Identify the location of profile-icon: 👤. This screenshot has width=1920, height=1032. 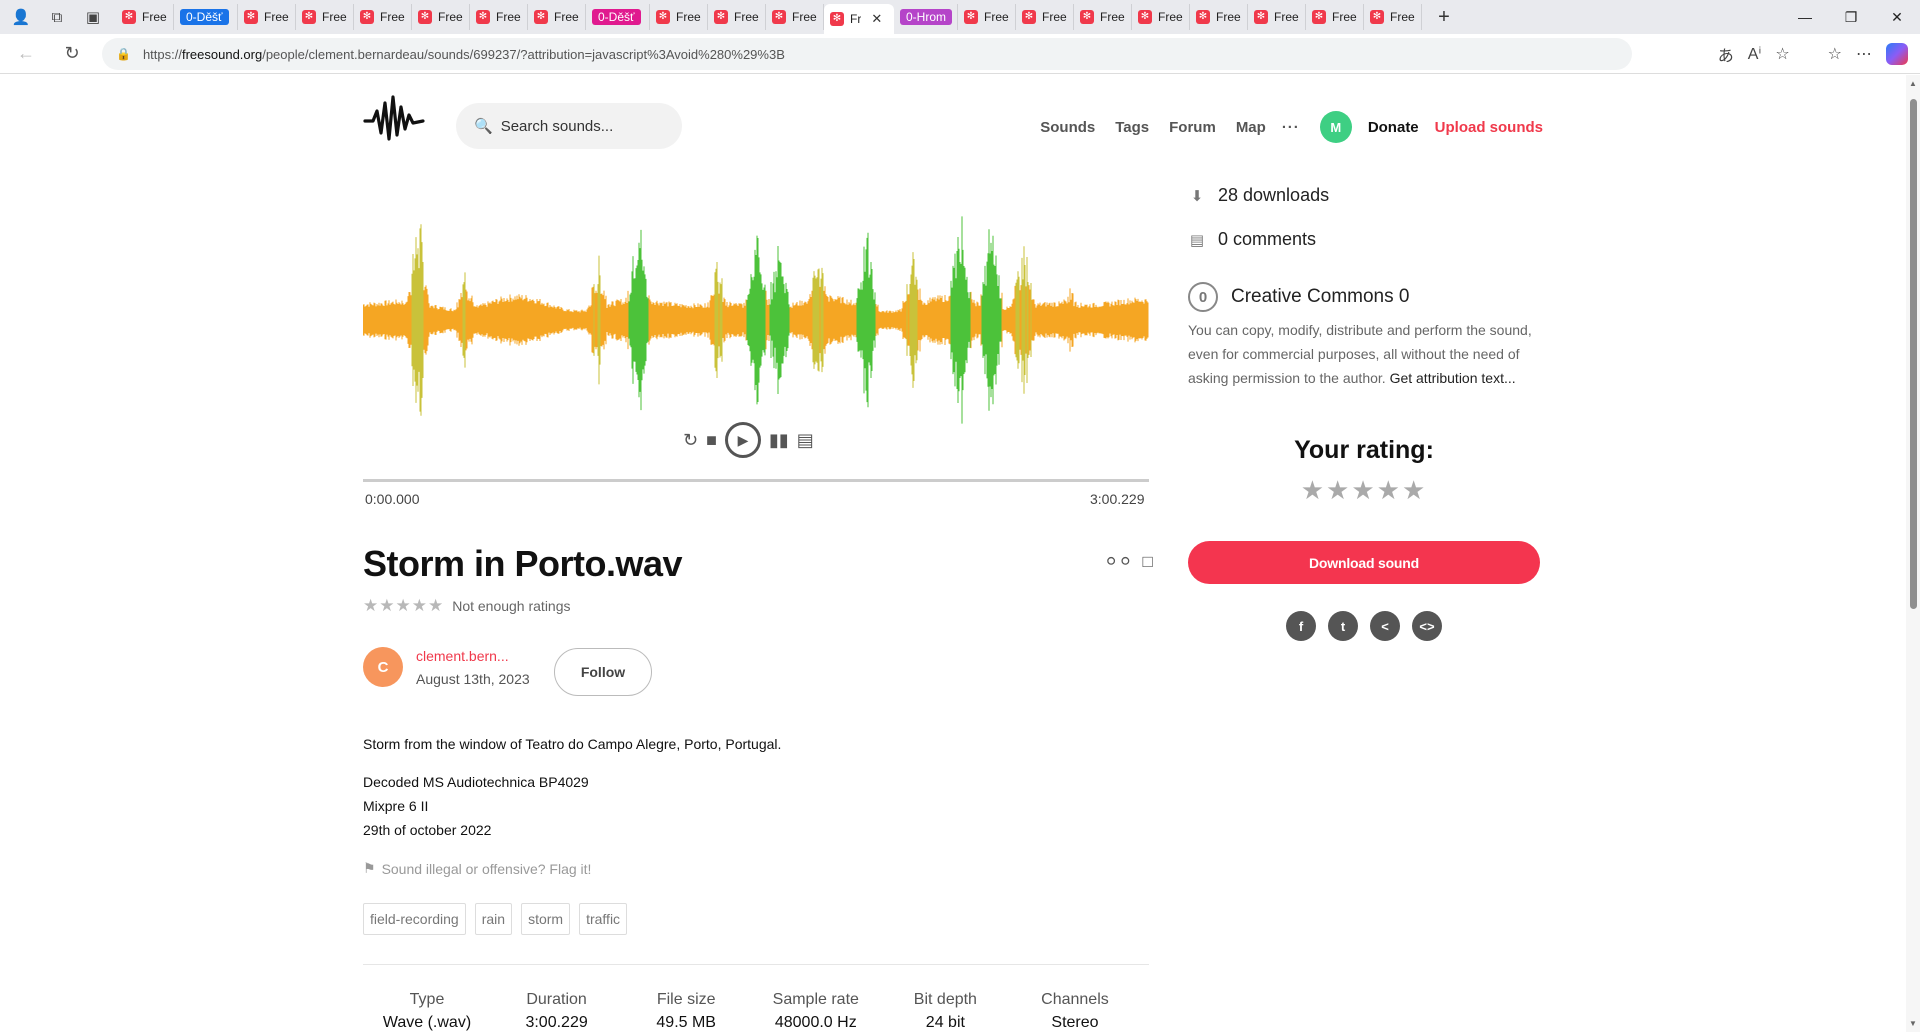
(21, 17).